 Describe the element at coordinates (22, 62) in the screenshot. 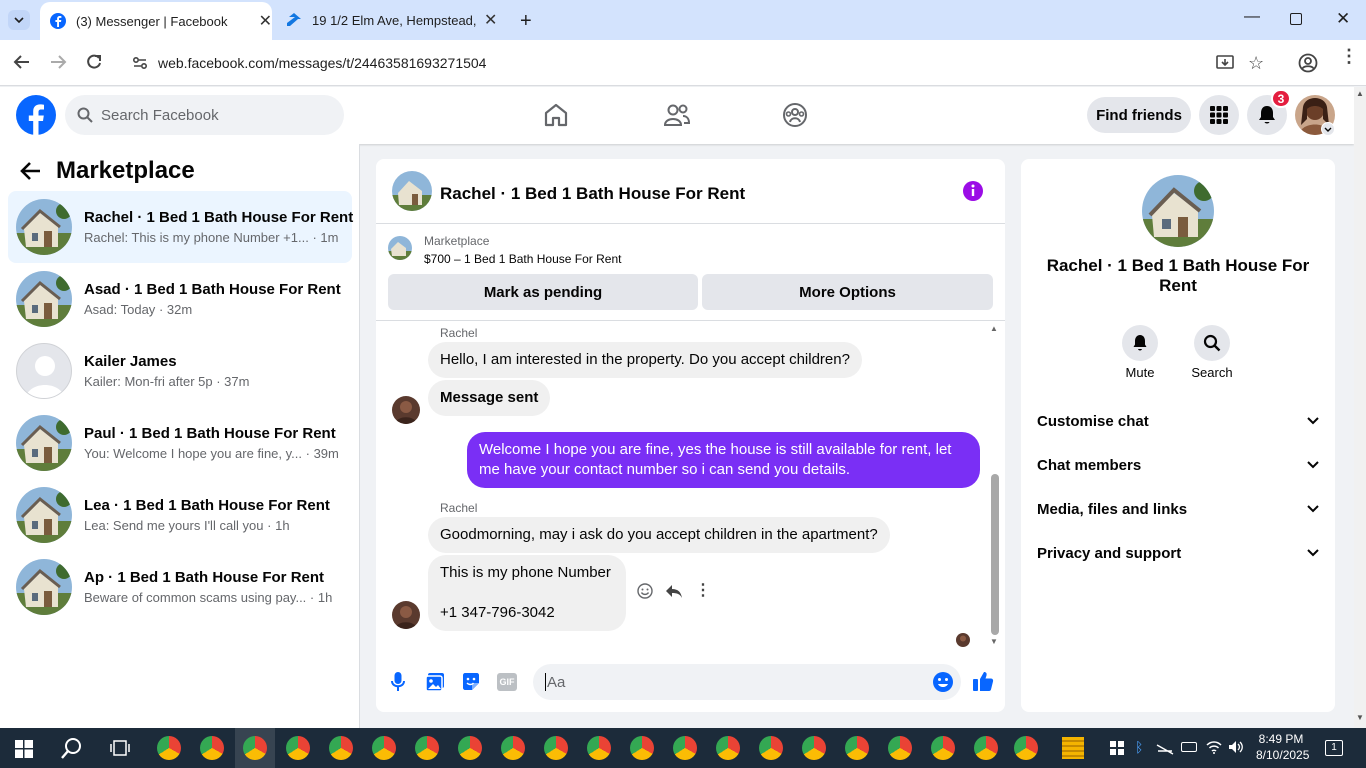

I see `back-icon` at that location.